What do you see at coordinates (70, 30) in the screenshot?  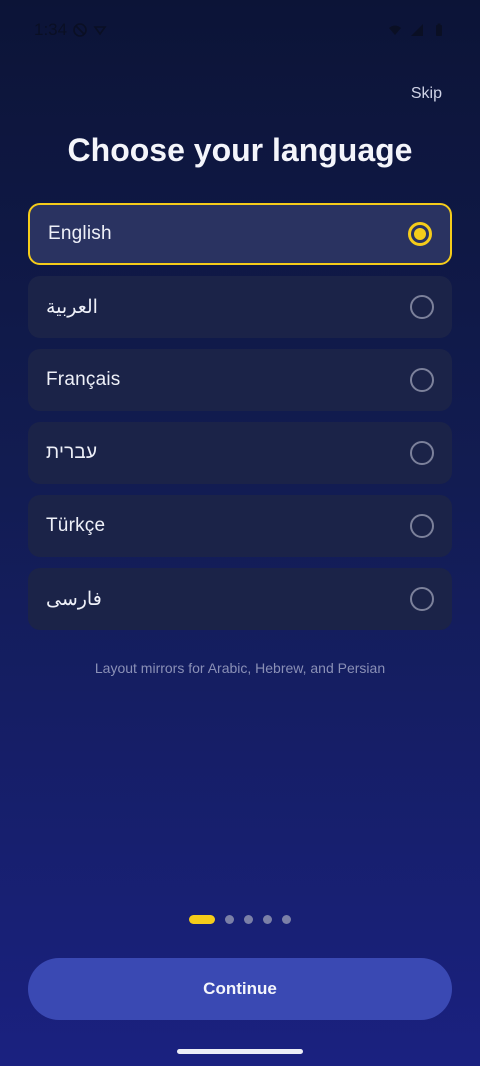 I see `status-left: 1:34` at bounding box center [70, 30].